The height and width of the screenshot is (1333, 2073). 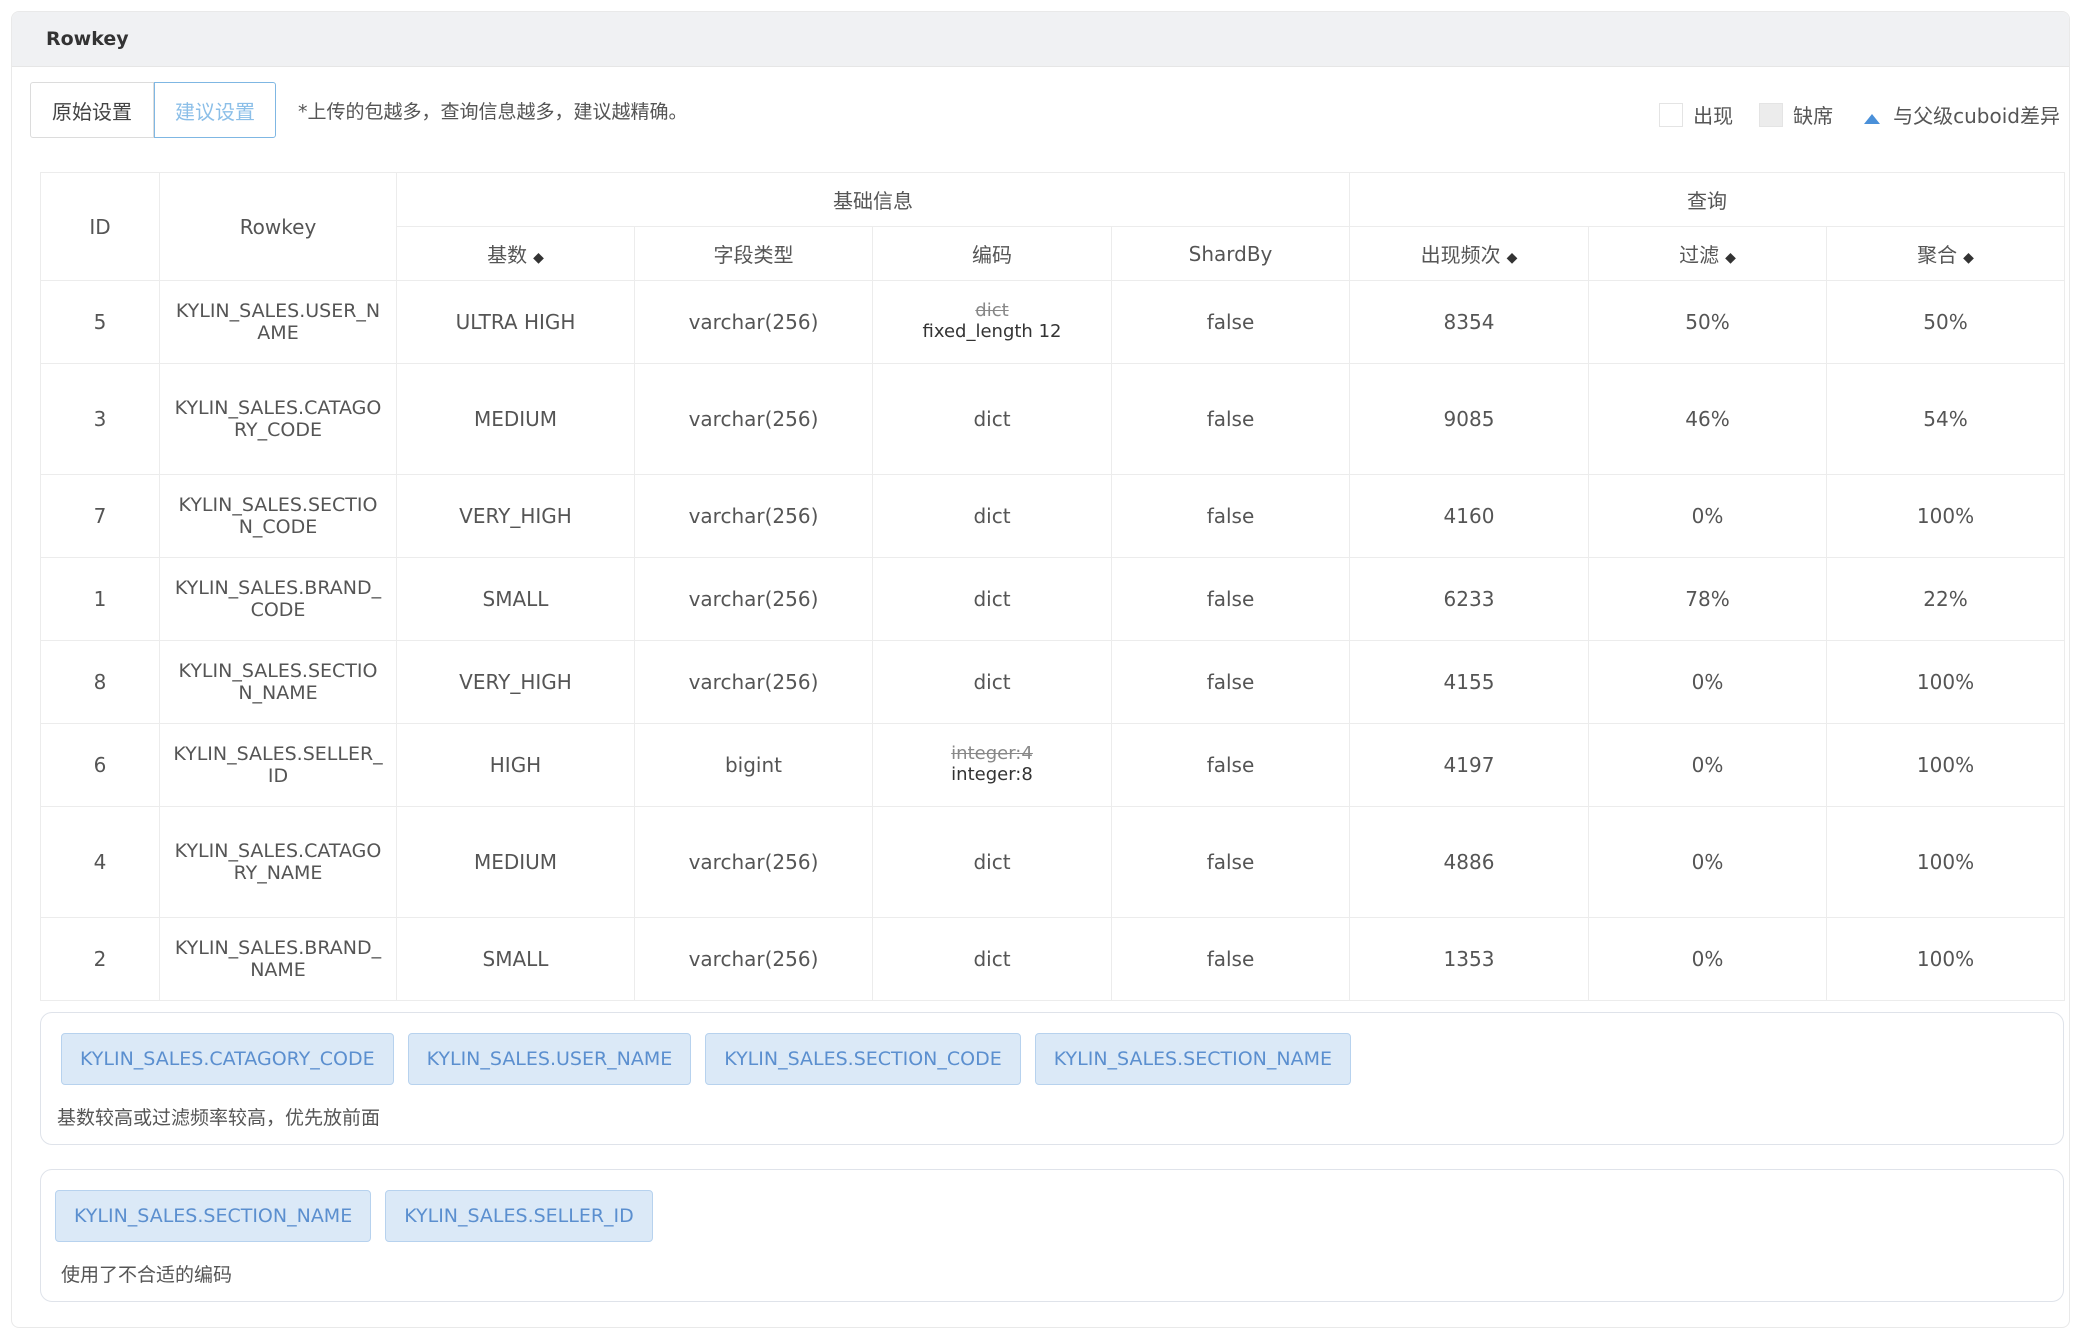 I want to click on cell-frequency: 8354, so click(x=1469, y=322).